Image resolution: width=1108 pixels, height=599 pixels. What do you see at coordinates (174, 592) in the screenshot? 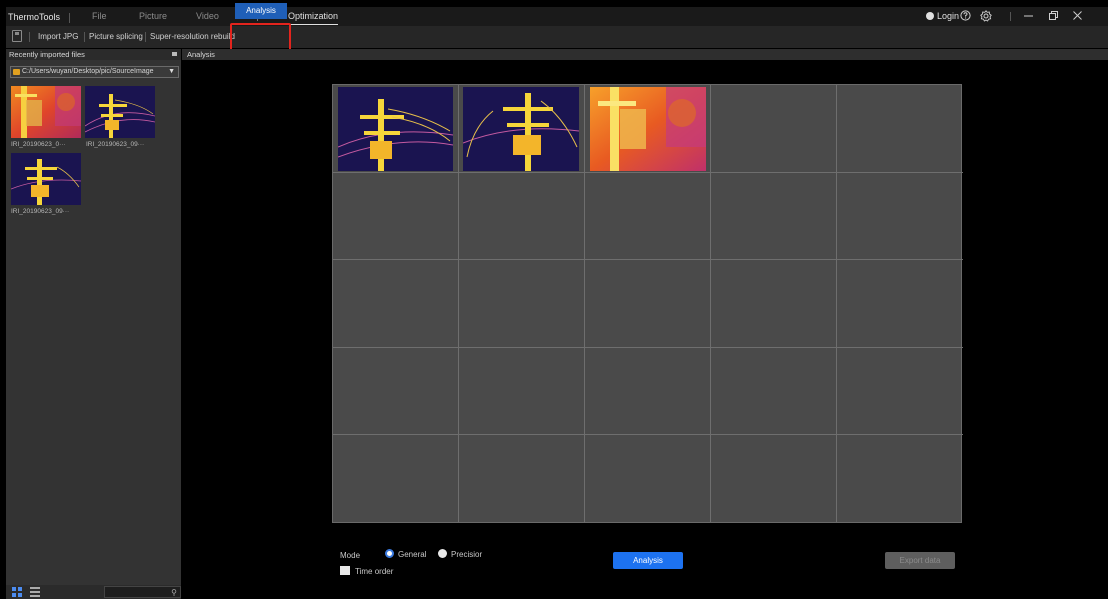
I see `search-icon: ⚲` at bounding box center [174, 592].